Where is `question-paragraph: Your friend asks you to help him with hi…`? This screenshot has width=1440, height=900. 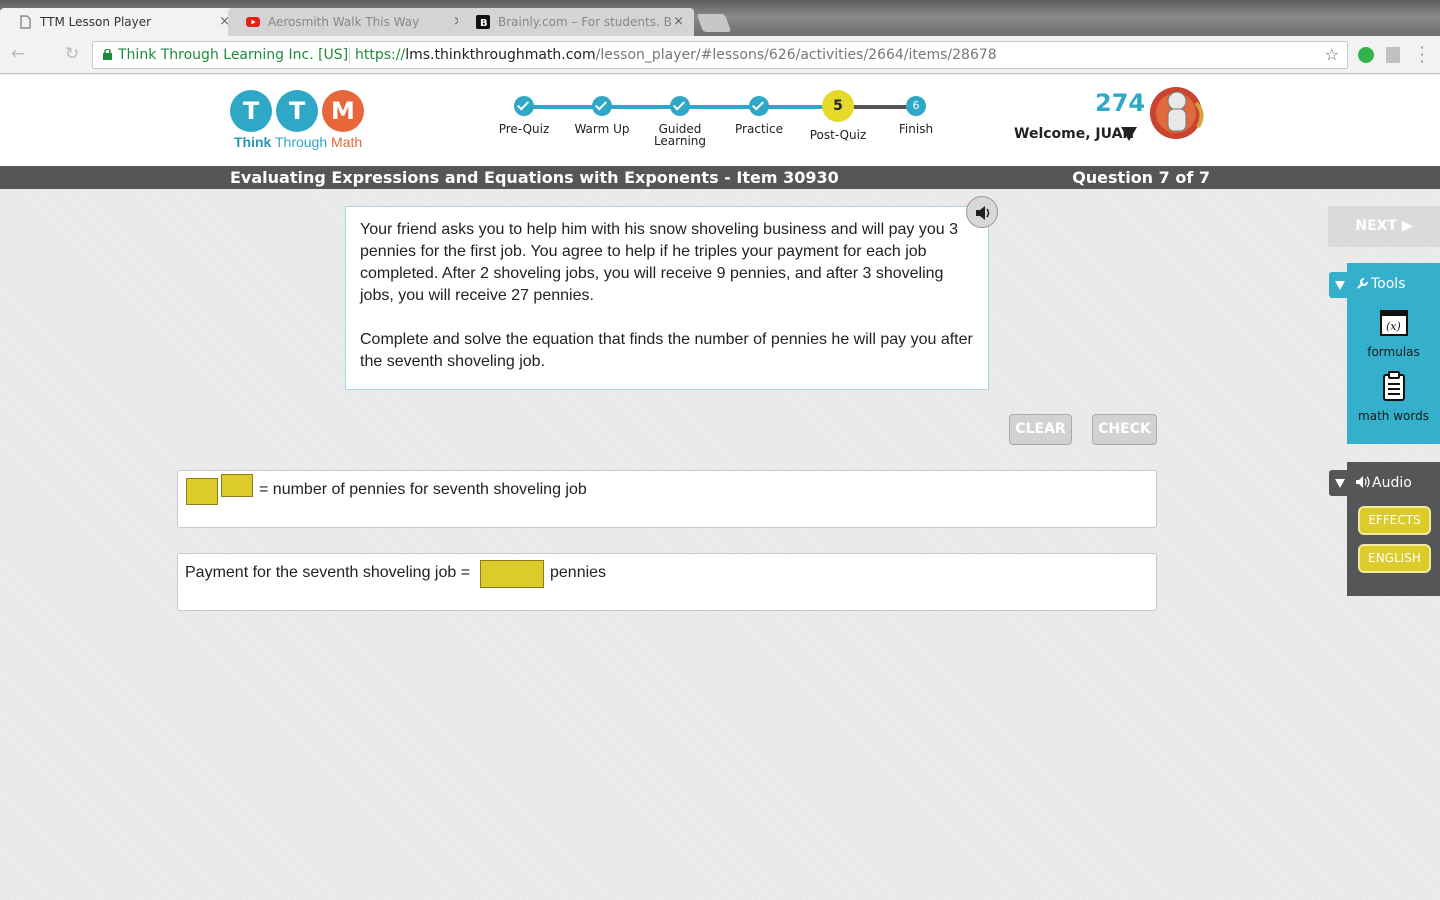 question-paragraph: Your friend asks you to help him with hi… is located at coordinates (659, 262).